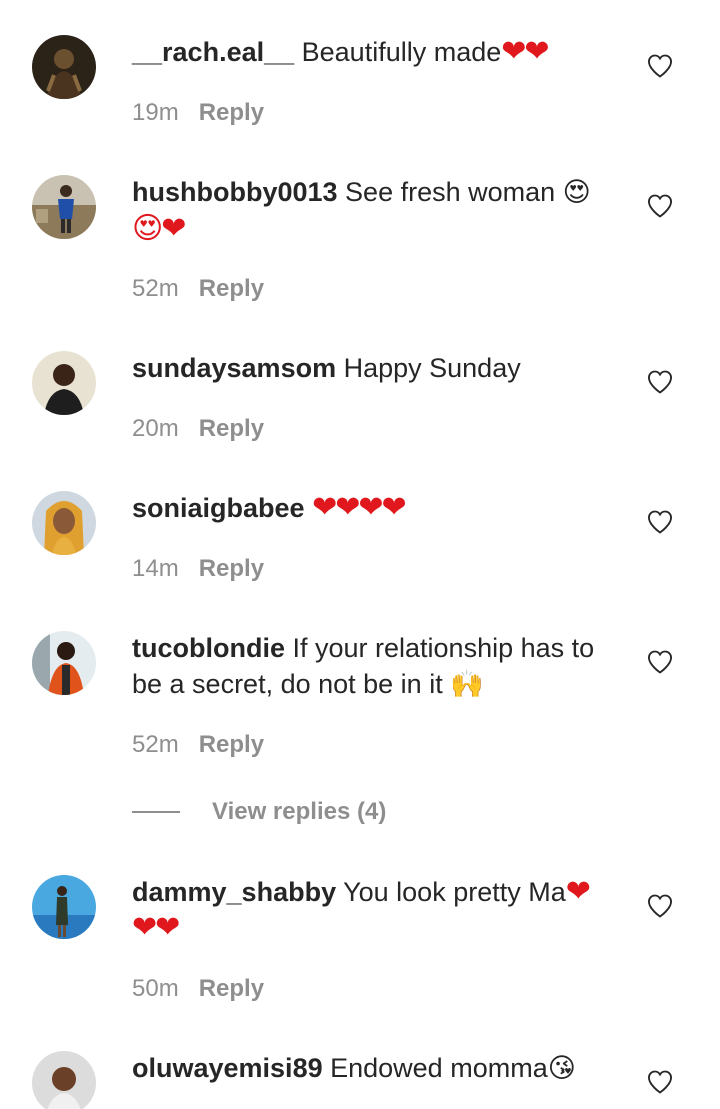  Describe the element at coordinates (234, 892) in the screenshot. I see `comment-username: dammy_shabby` at that location.